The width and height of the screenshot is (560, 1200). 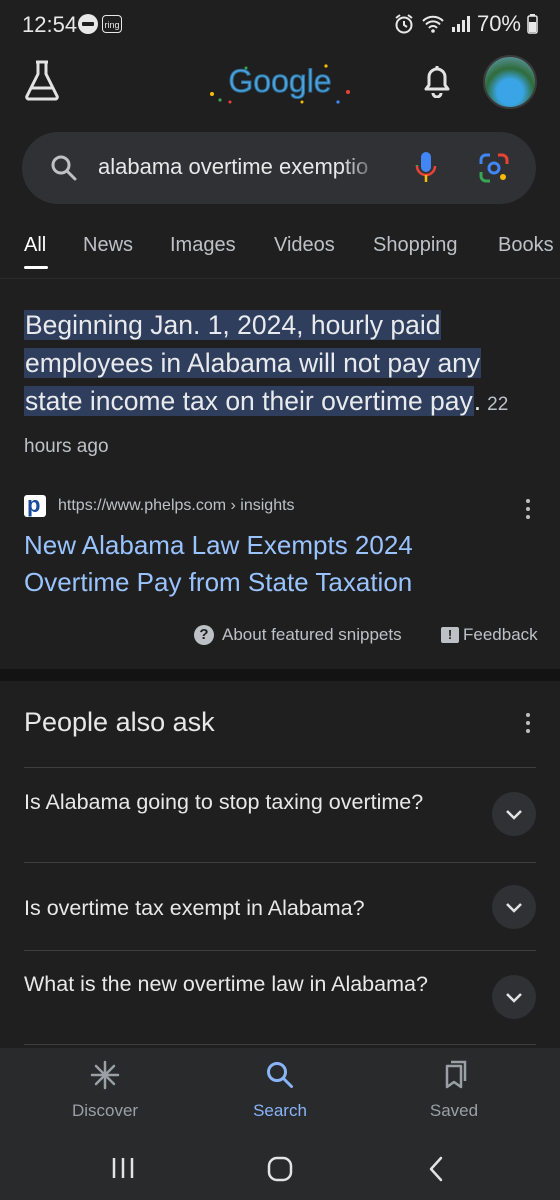 I want to click on feedback-link: ! Feedback, so click(x=489, y=635).